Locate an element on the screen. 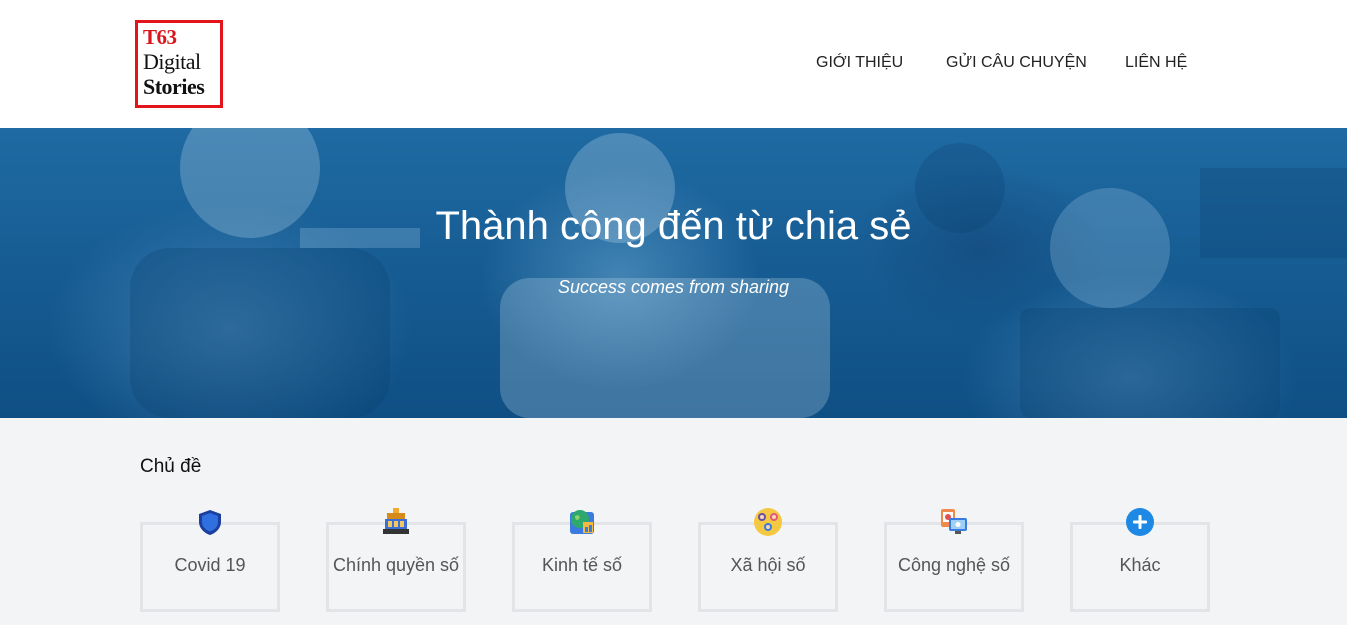 The height and width of the screenshot is (625, 1347). shield-icon is located at coordinates (210, 522).